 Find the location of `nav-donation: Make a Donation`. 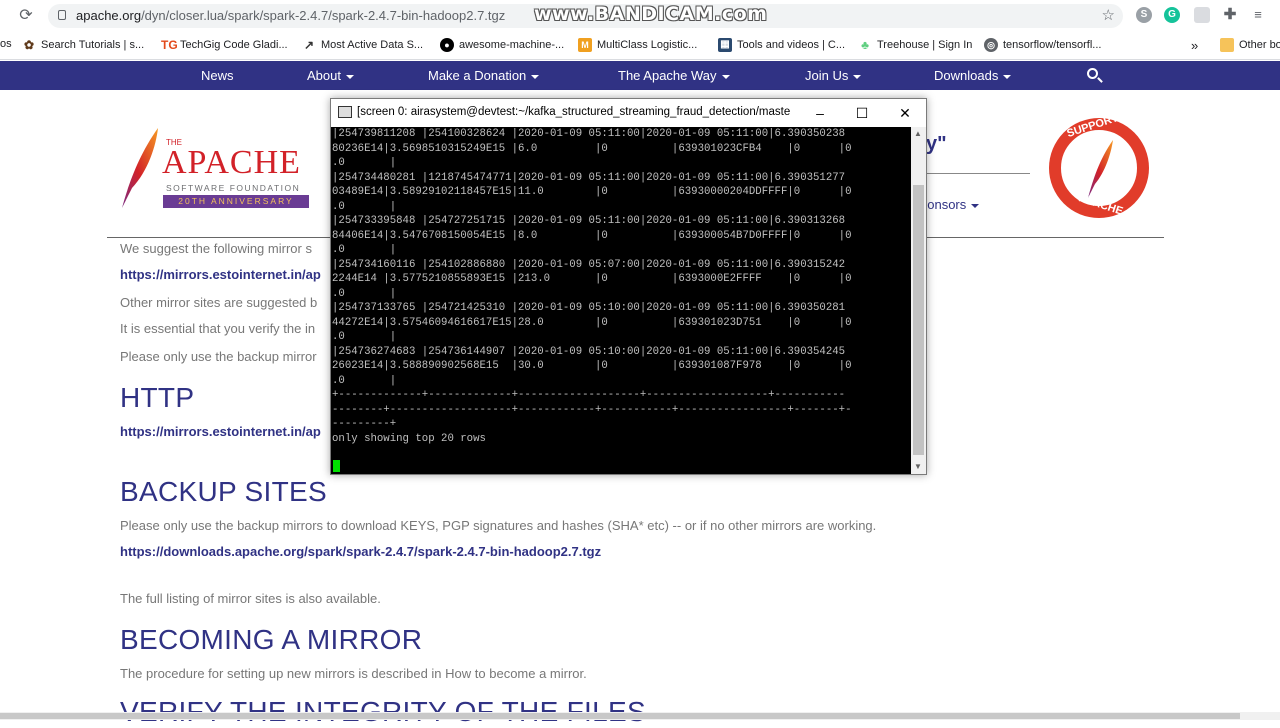

nav-donation: Make a Donation is located at coordinates (484, 75).